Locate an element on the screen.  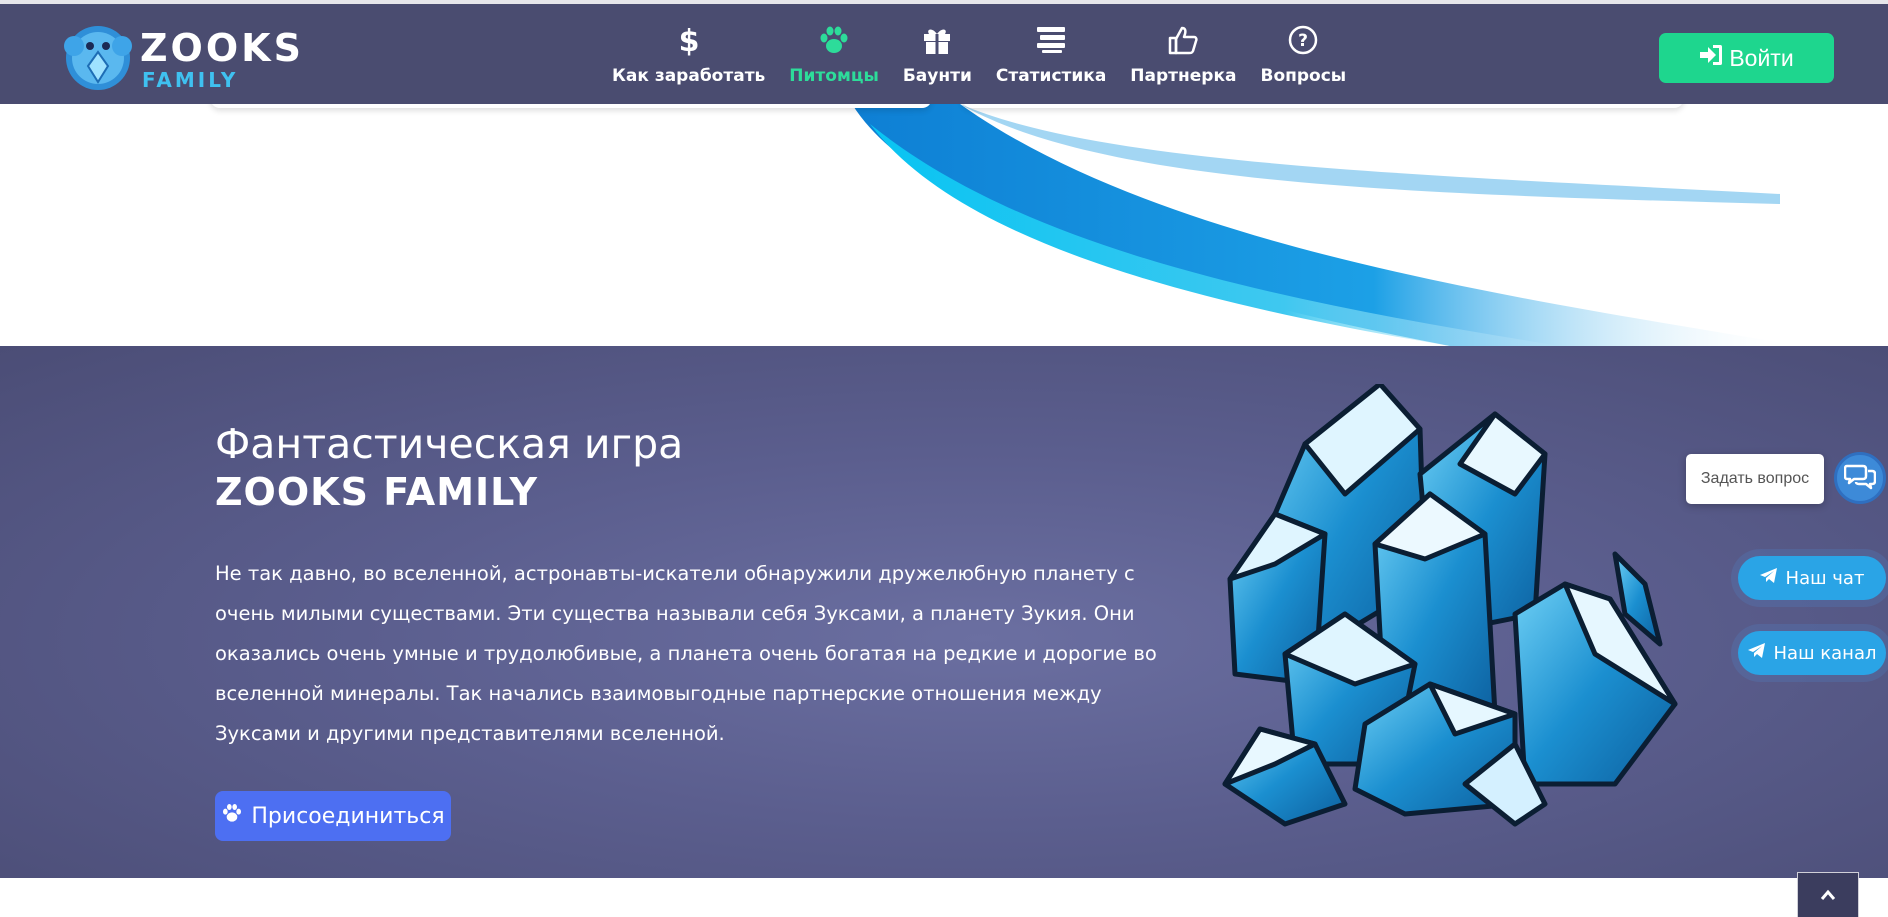
login-button: Войти is located at coordinates (1746, 58).